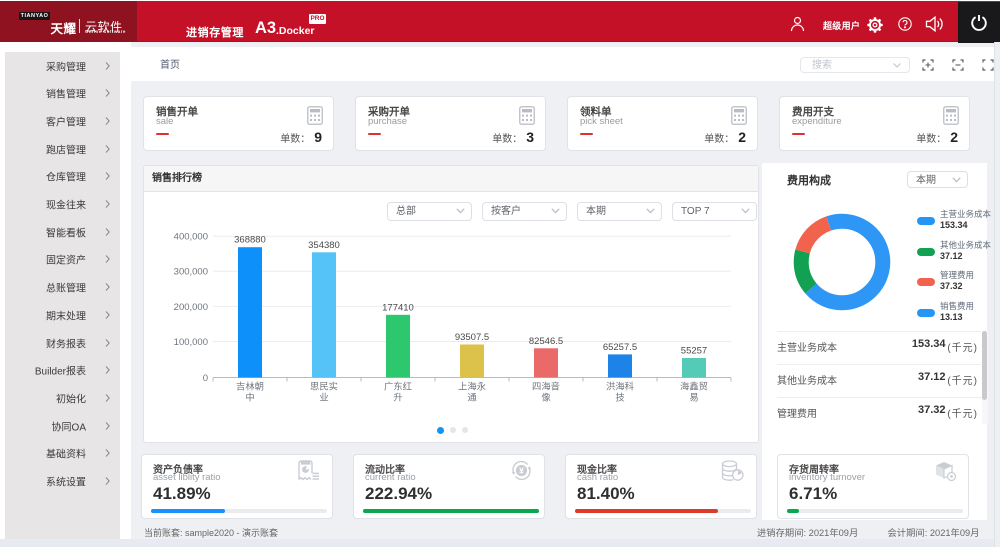 The width and height of the screenshot is (1000, 547). I want to click on svg-text: 368880, so click(250, 240).